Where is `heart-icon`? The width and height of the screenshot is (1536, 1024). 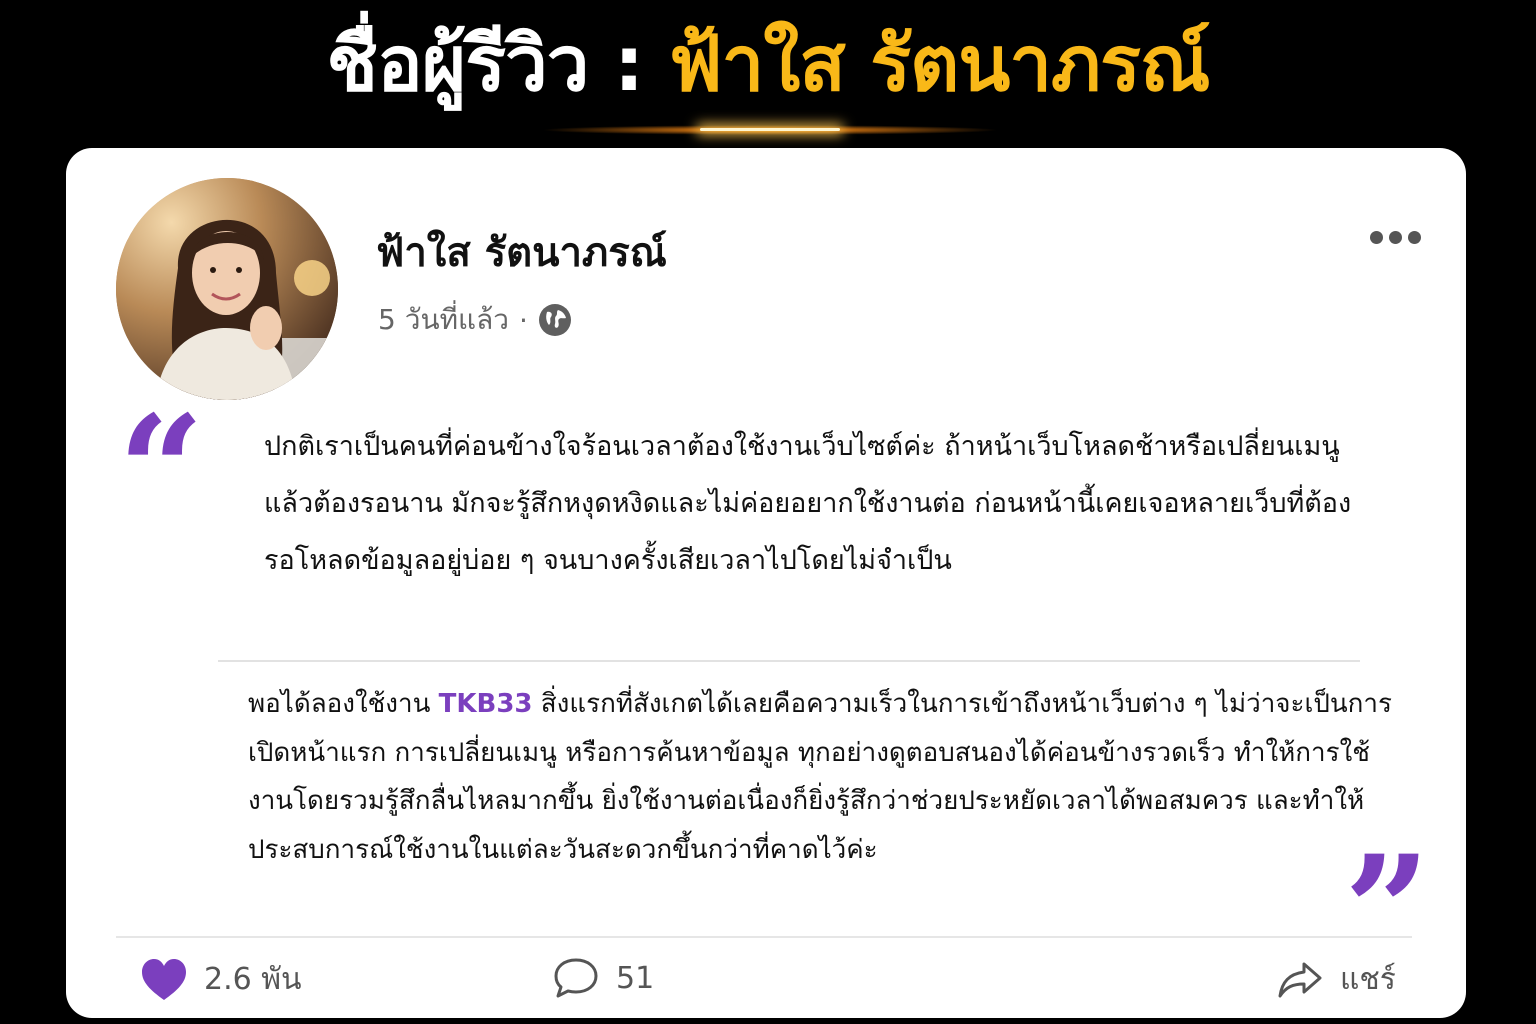 heart-icon is located at coordinates (164, 979).